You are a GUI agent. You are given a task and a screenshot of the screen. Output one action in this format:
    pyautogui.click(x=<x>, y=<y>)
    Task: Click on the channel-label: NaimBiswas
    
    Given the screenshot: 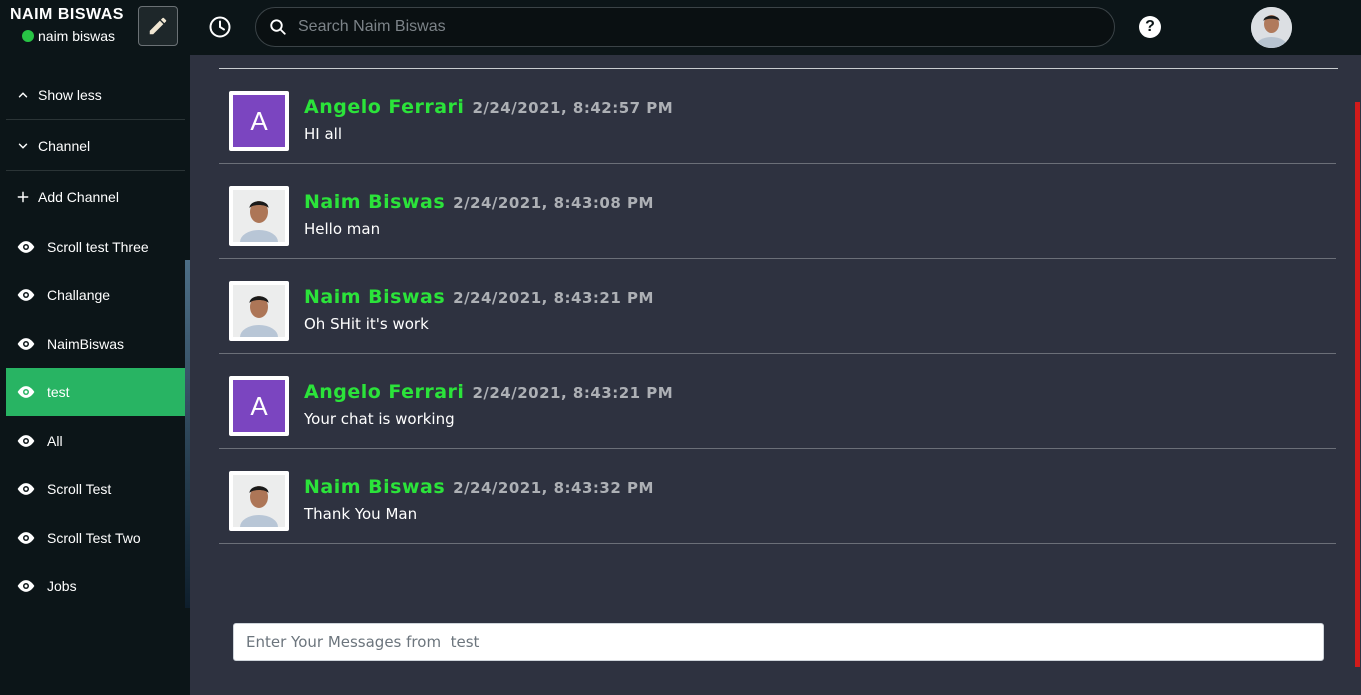 What is the action you would take?
    pyautogui.click(x=86, y=344)
    